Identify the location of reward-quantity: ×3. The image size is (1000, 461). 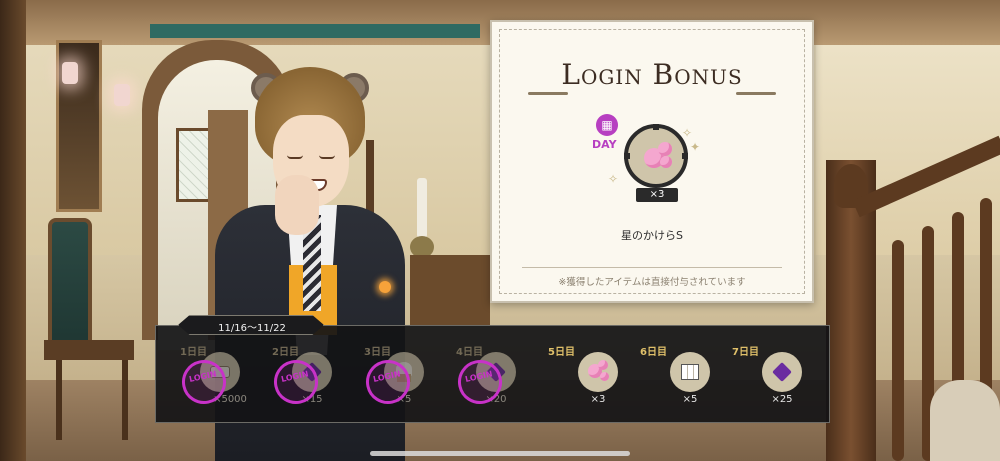
(598, 399).